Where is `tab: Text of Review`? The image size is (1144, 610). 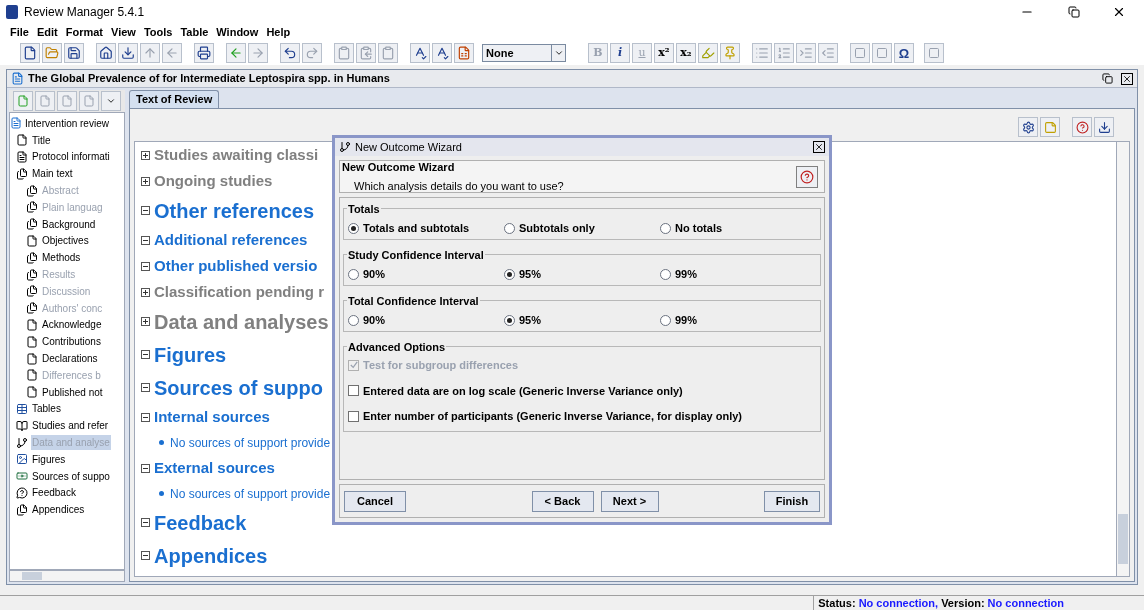
tab: Text of Review is located at coordinates (174, 99).